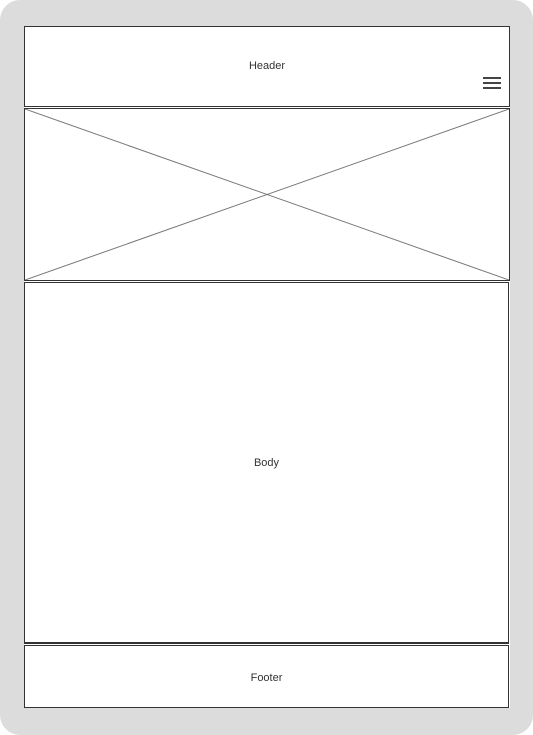 The height and width of the screenshot is (735, 533). I want to click on header-title: Header, so click(267, 66).